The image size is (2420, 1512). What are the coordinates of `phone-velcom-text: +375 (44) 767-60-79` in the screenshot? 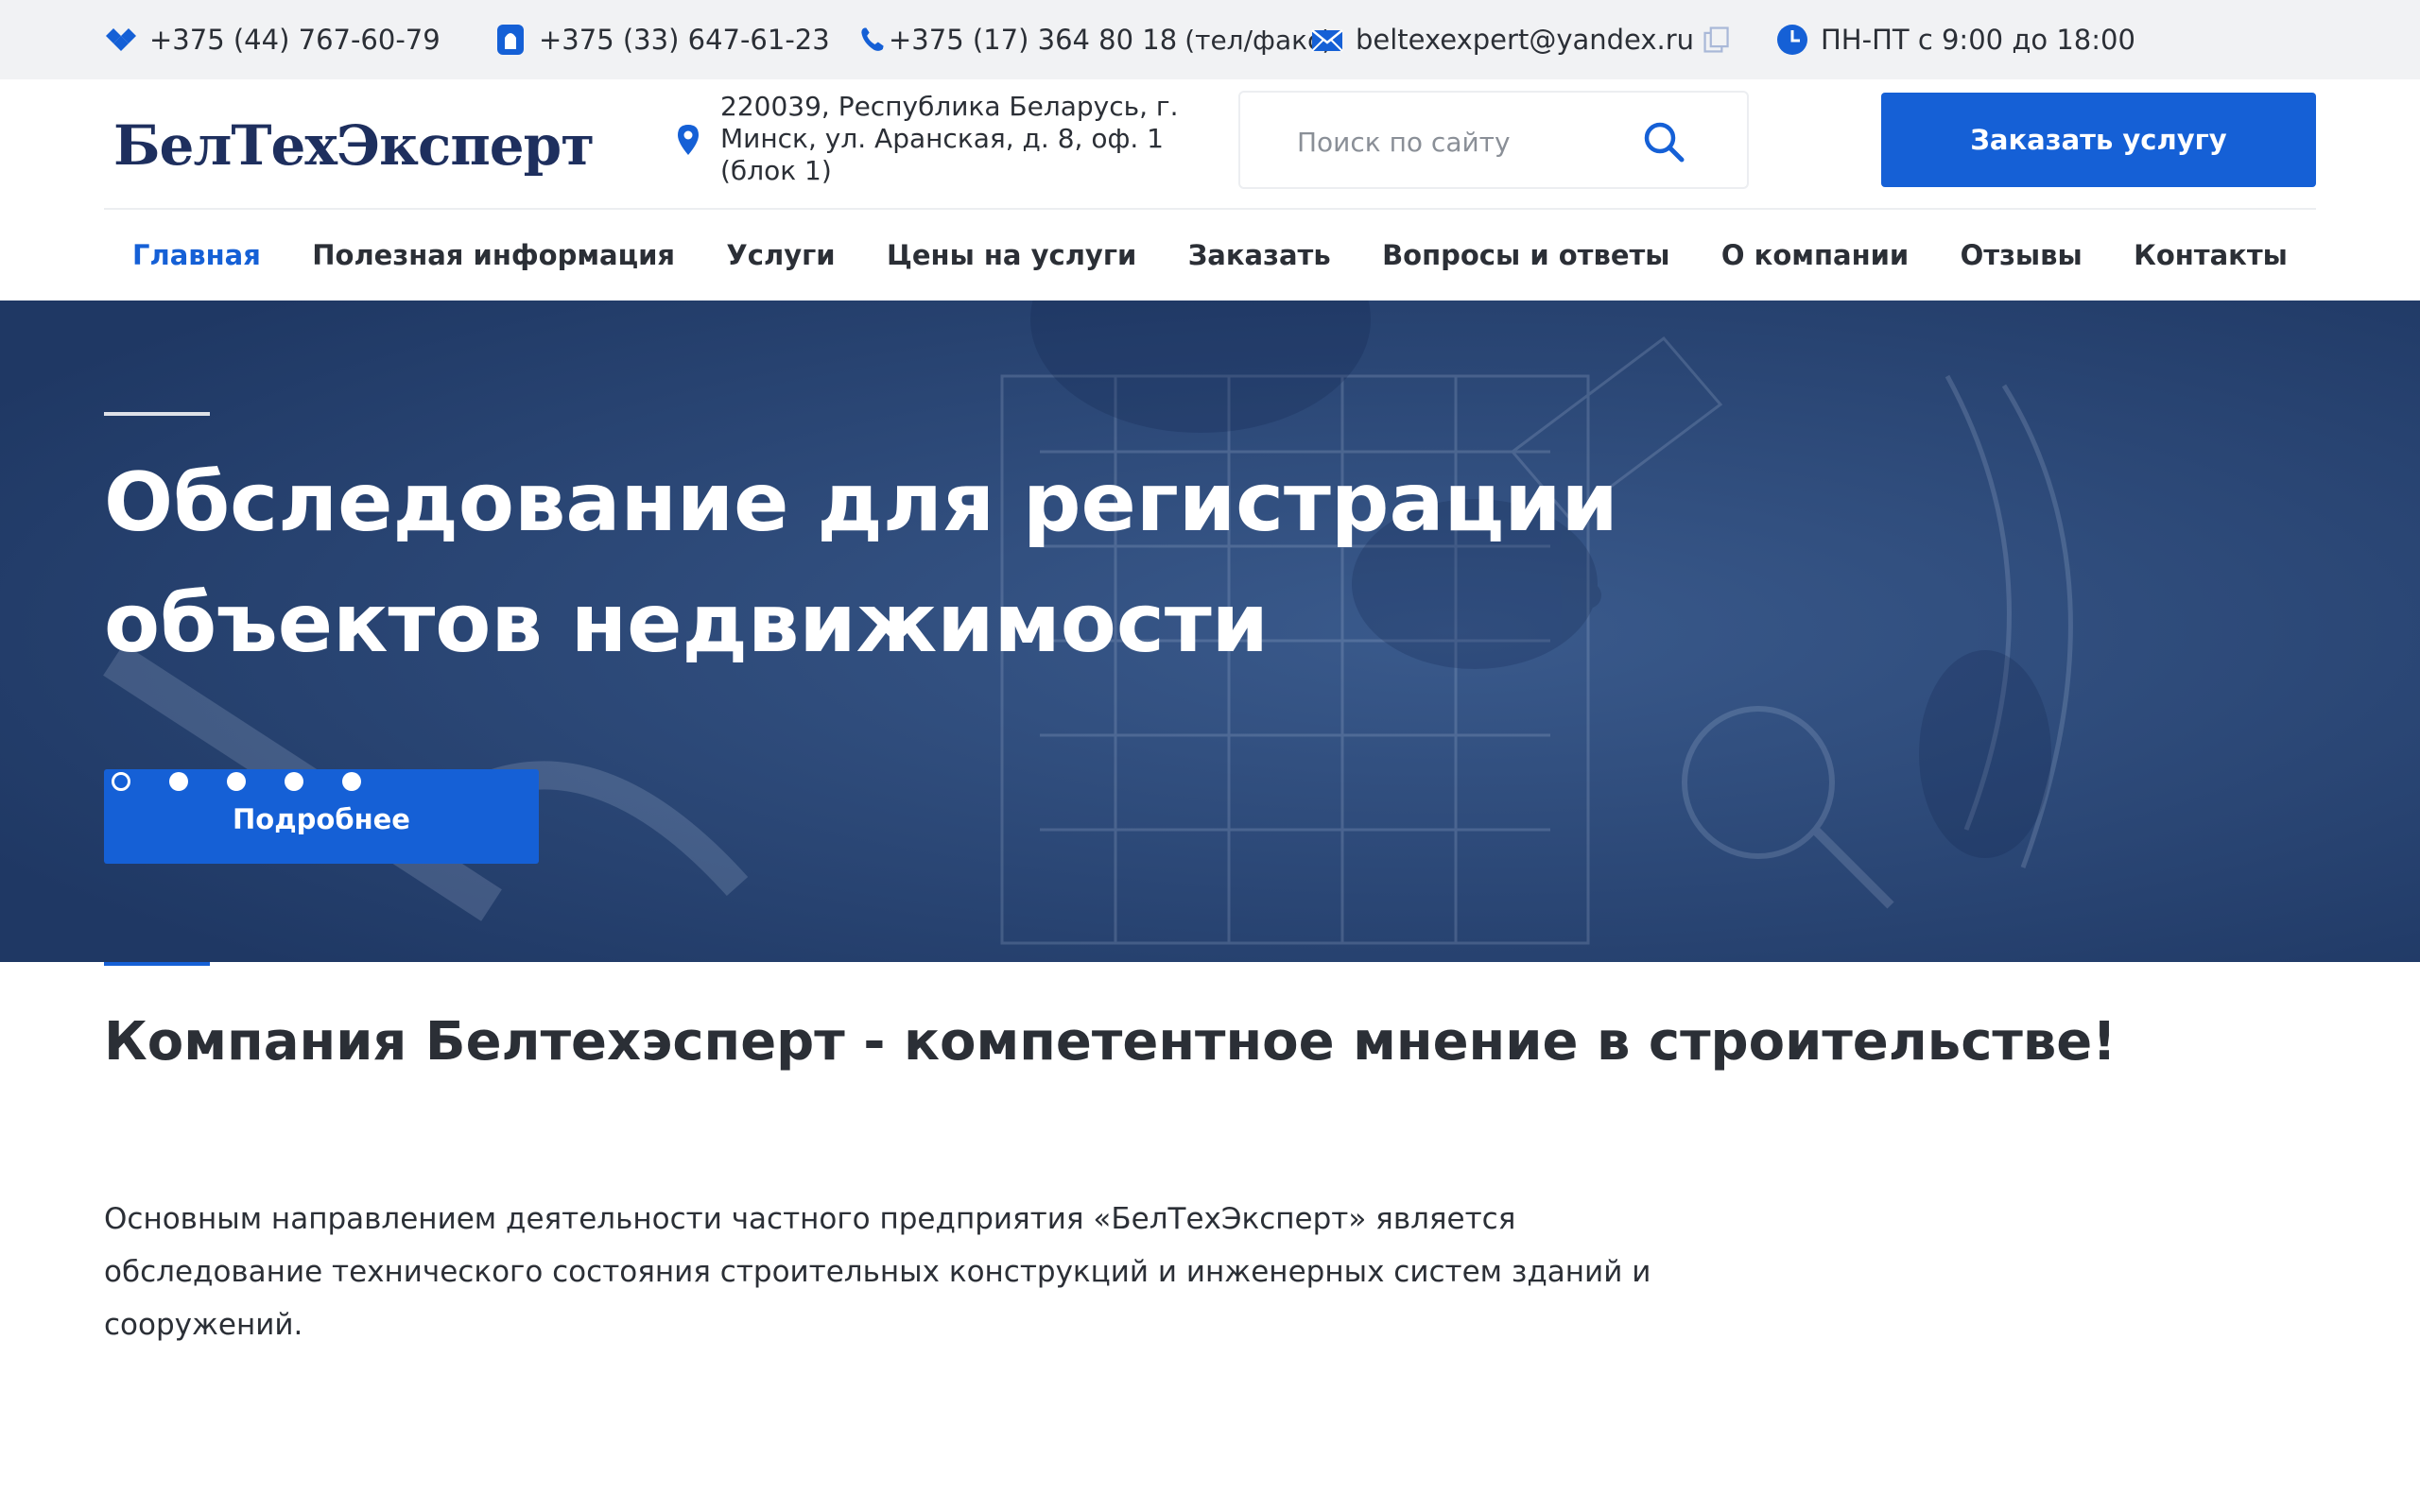 It's located at (295, 40).